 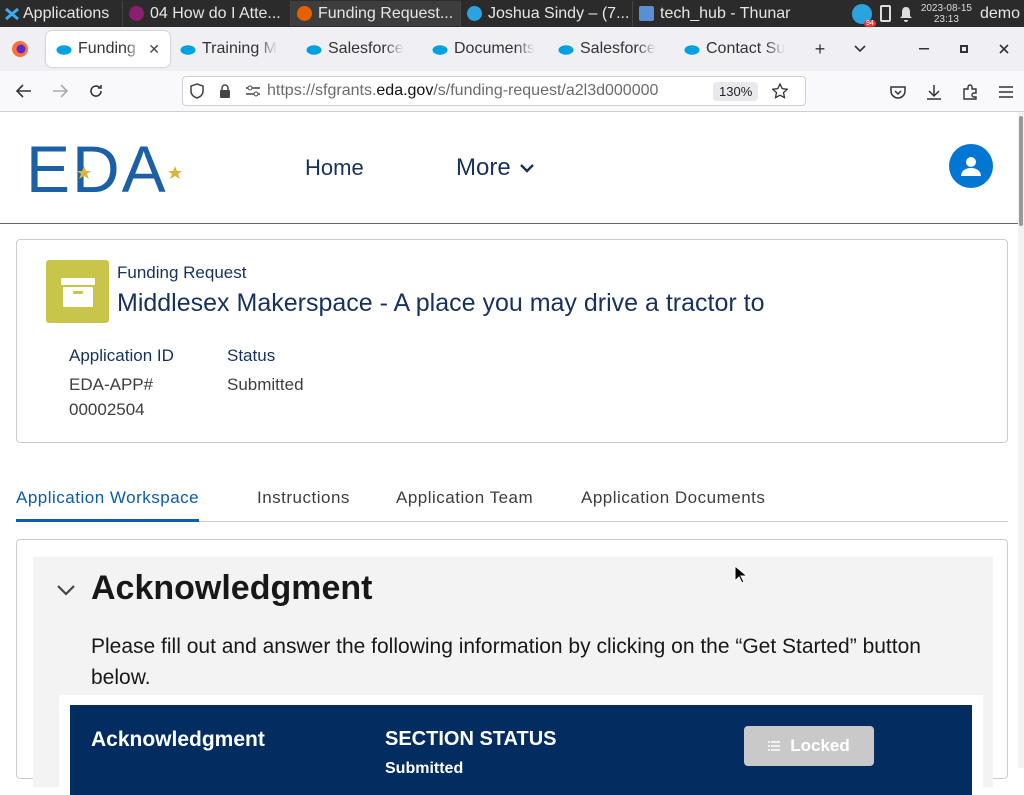 I want to click on tab-label: Funding R, so click(x=110, y=48).